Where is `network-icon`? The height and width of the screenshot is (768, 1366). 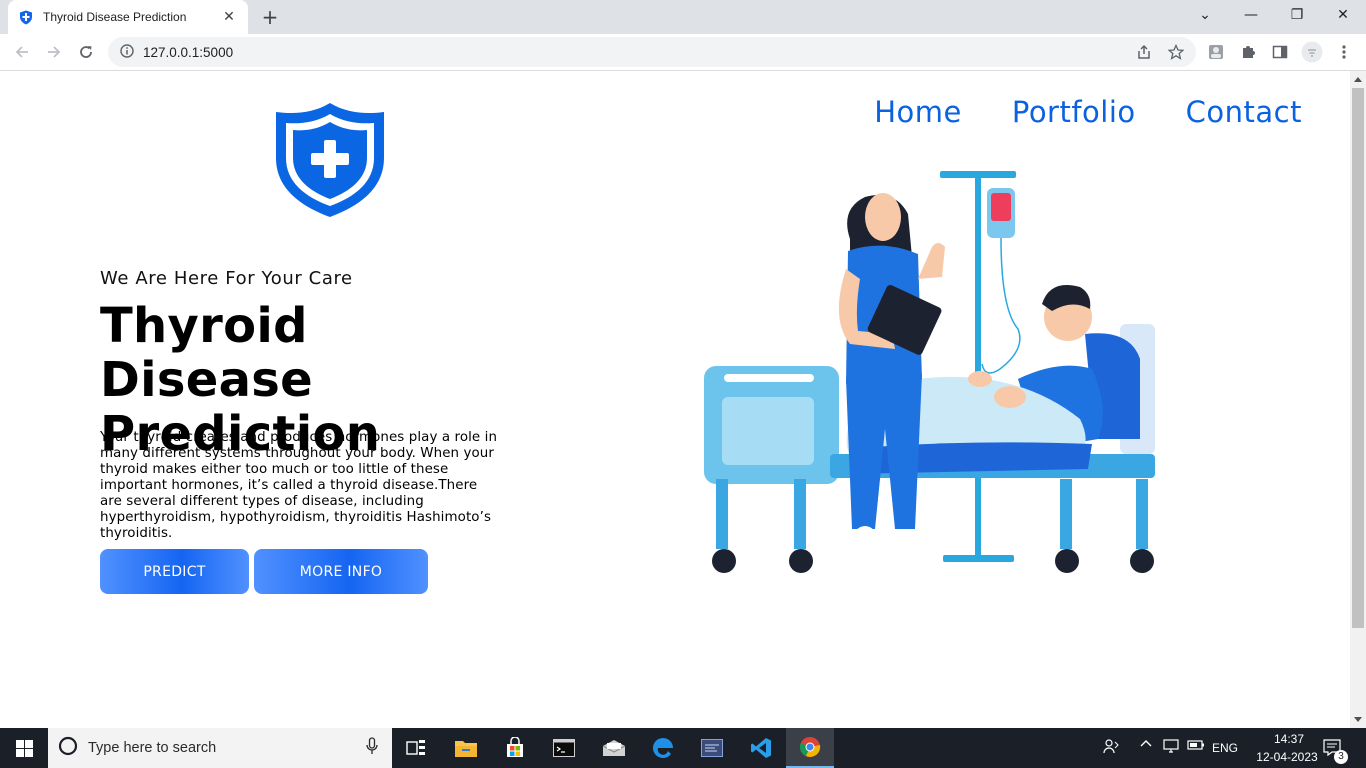
network-icon is located at coordinates (1172, 748).